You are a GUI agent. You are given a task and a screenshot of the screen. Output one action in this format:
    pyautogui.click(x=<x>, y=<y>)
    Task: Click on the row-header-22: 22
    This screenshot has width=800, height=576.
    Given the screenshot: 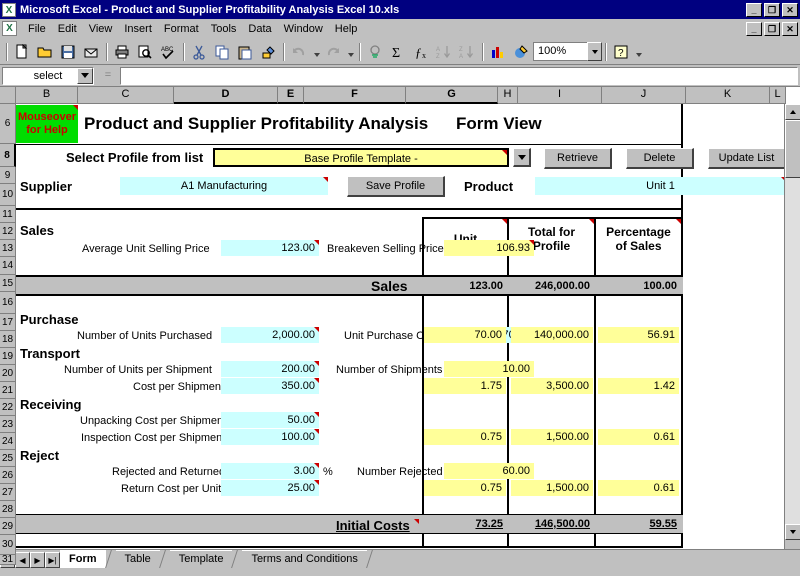 What is the action you would take?
    pyautogui.click(x=8, y=407)
    